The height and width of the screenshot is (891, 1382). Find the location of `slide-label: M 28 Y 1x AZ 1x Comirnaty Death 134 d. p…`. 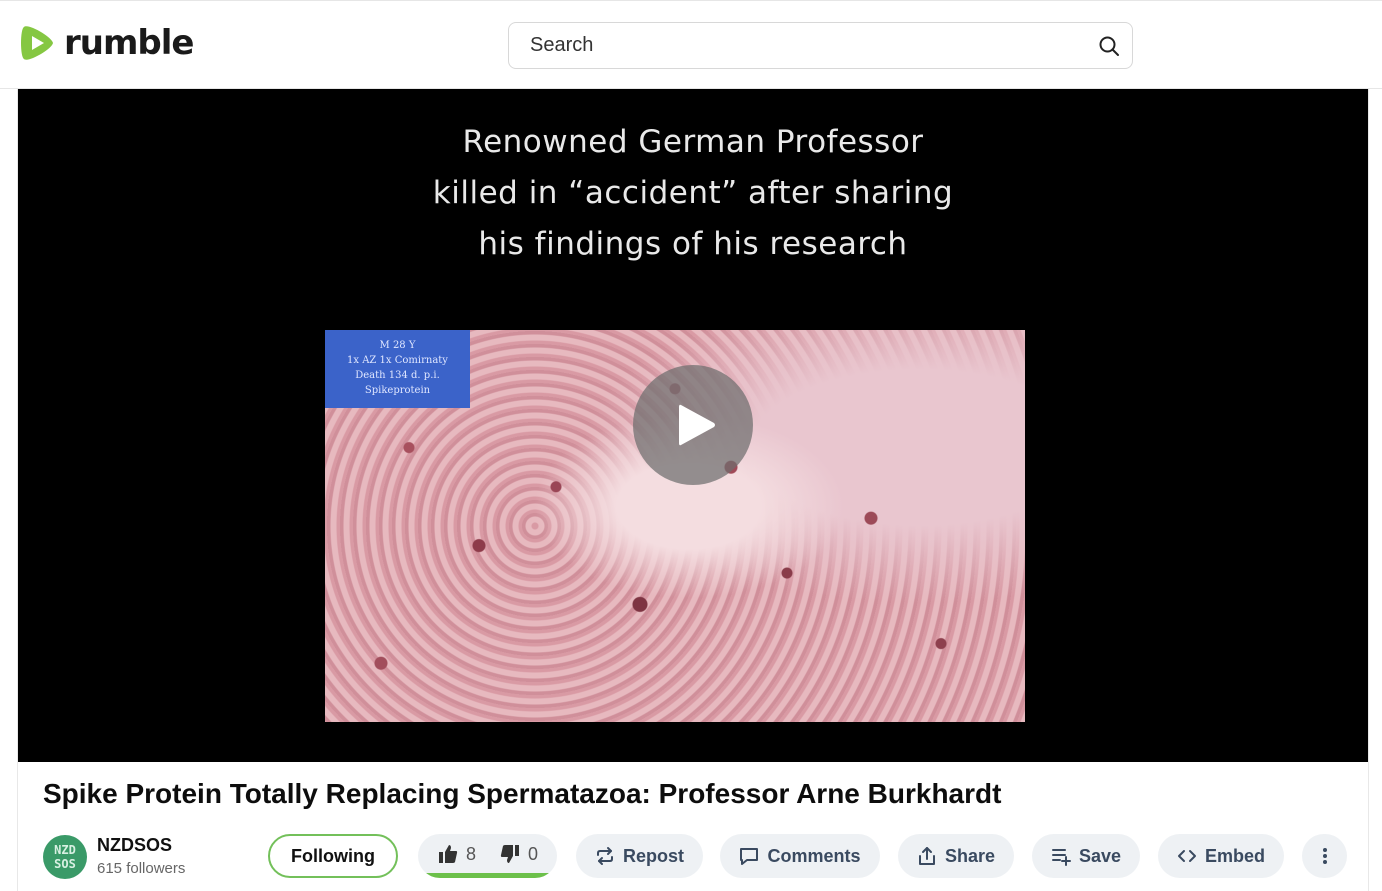

slide-label: M 28 Y 1x AZ 1x Comirnaty Death 134 d. p… is located at coordinates (397, 369).